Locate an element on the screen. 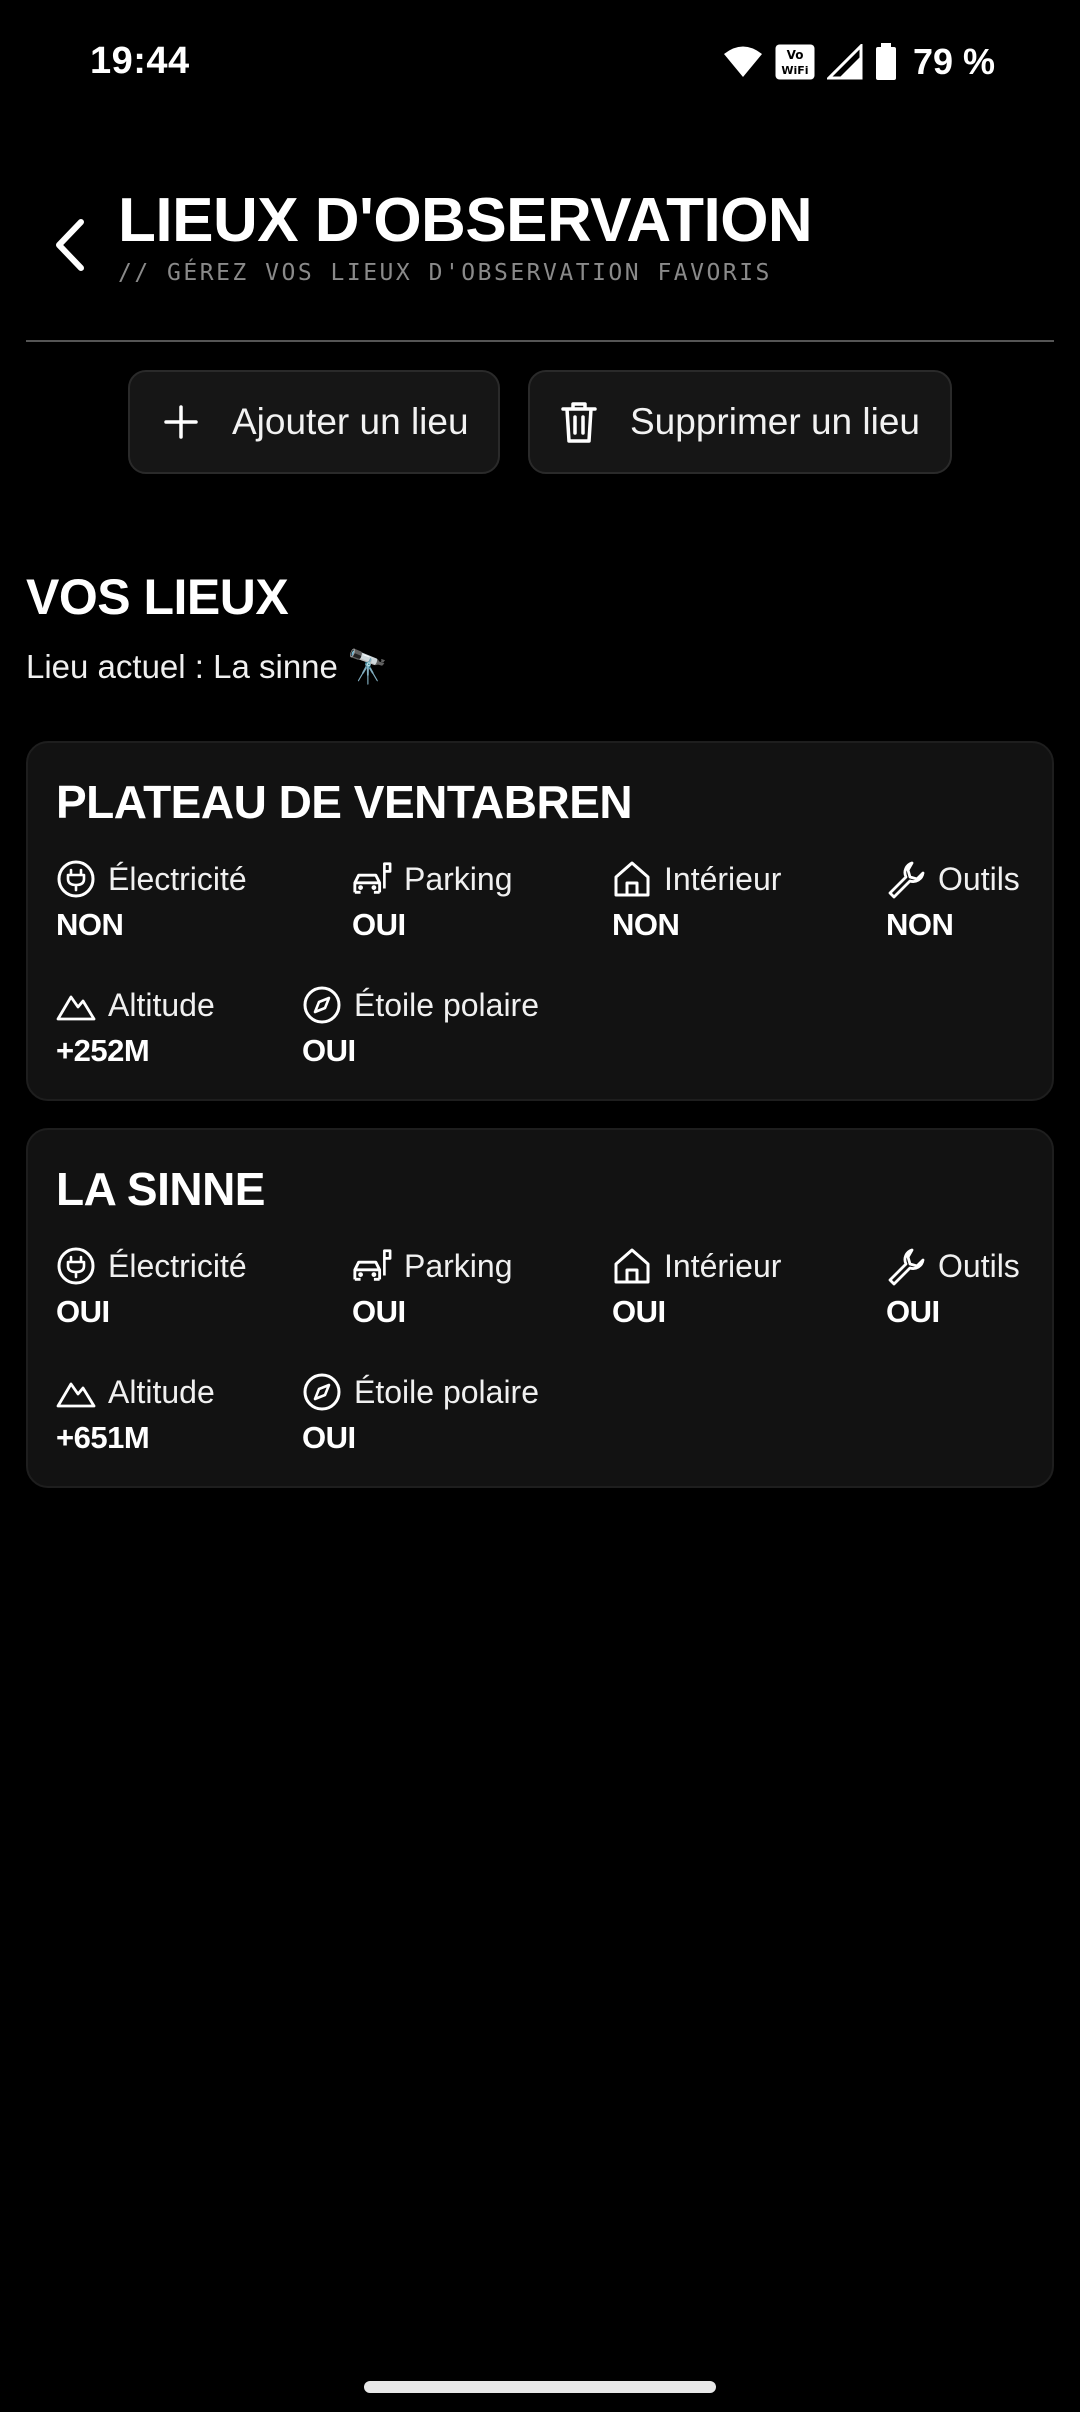 This screenshot has height=2412, width=1080. interior-attribute: Intérieur OUI is located at coordinates (696, 1287).